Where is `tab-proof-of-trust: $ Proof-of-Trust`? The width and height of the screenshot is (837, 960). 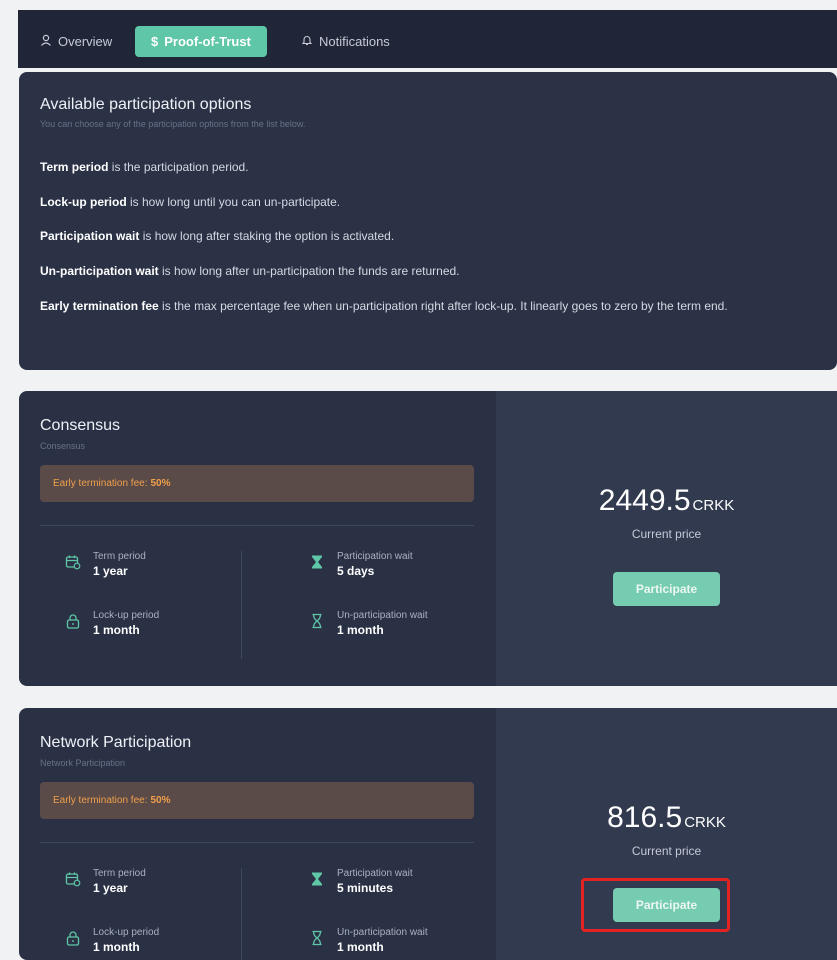 tab-proof-of-trust: $ Proof-of-Trust is located at coordinates (201, 41).